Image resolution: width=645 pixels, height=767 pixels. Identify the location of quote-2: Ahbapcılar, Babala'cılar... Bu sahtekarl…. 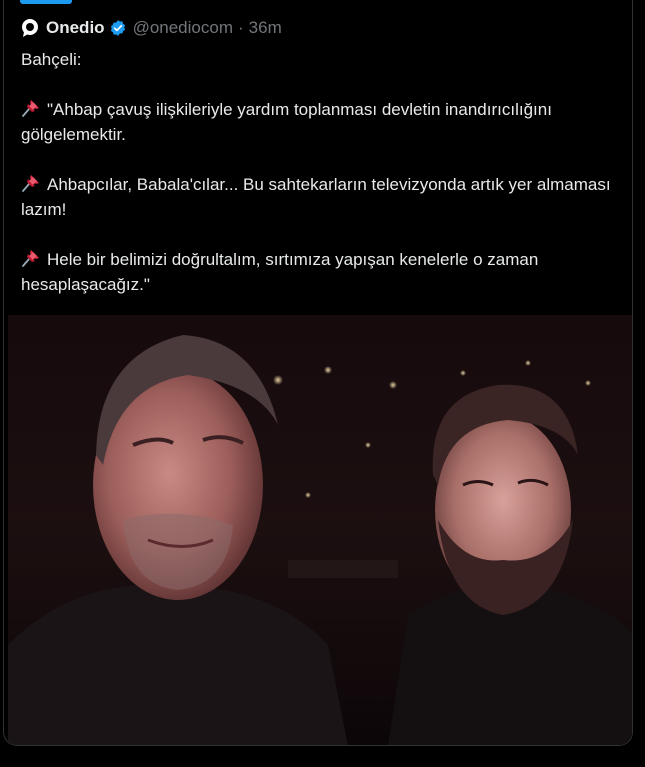
(321, 197).